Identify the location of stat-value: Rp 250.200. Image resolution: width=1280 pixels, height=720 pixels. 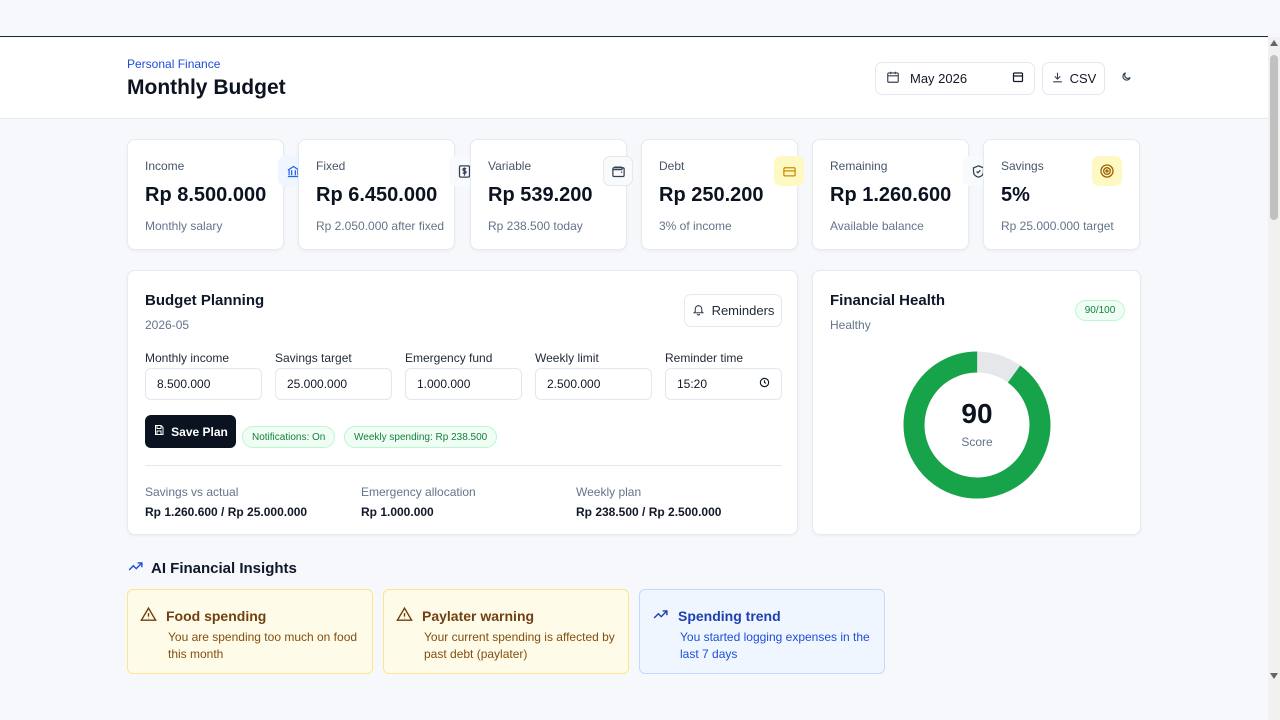
(711, 195).